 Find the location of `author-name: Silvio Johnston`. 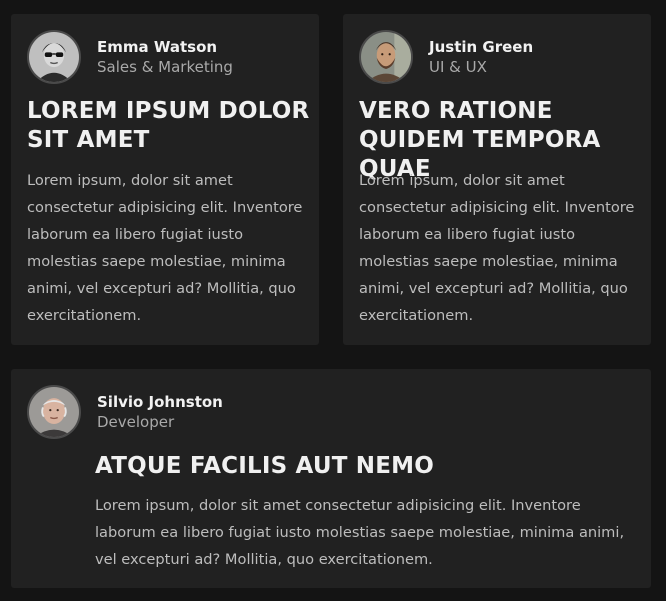

author-name: Silvio Johnston is located at coordinates (160, 402).